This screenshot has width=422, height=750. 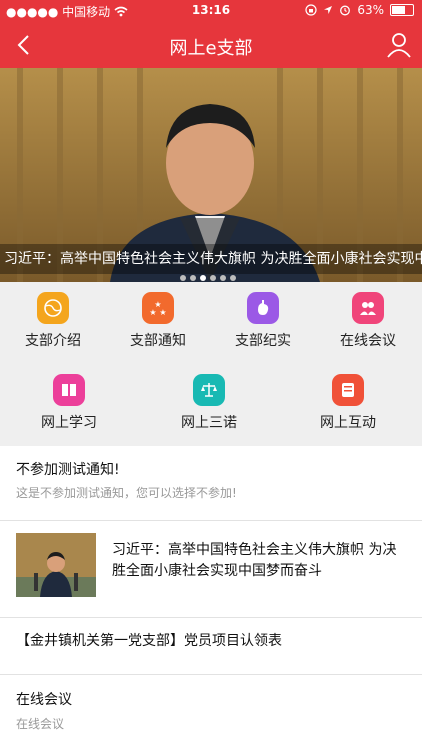 What do you see at coordinates (211, 48) in the screenshot?
I see `page-title: 网上e支部` at bounding box center [211, 48].